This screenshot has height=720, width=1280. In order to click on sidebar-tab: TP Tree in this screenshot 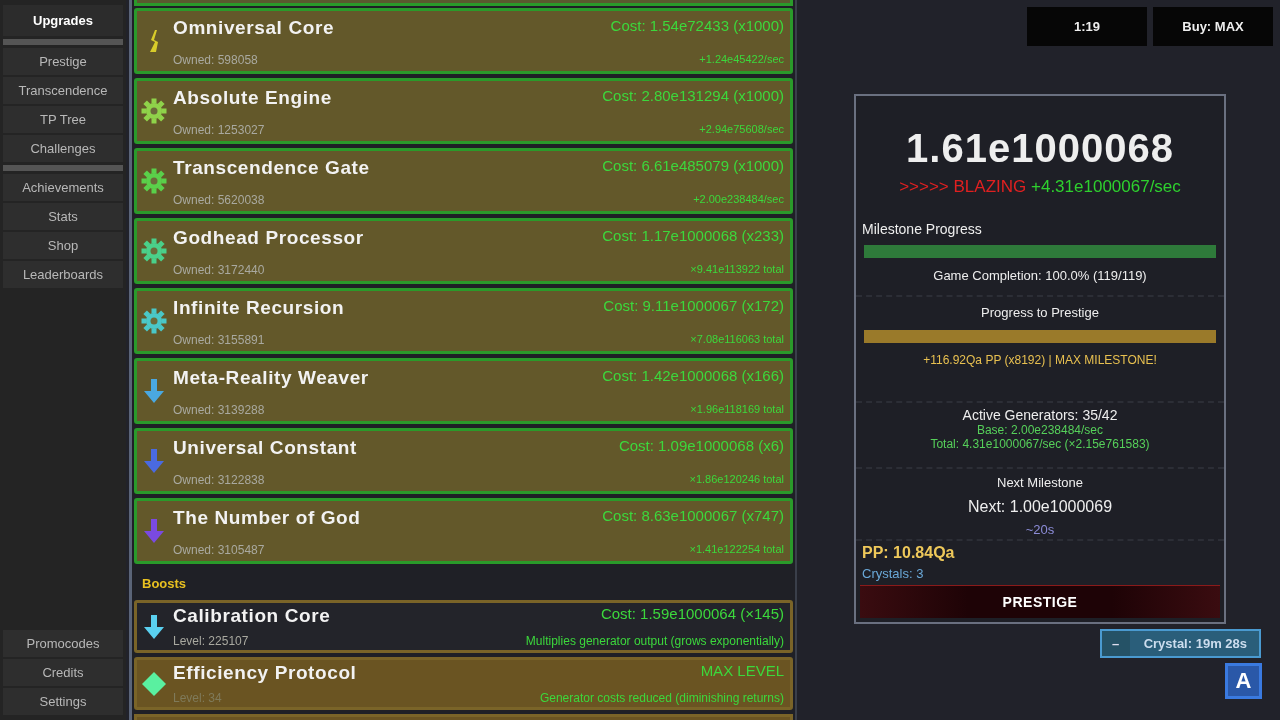, I will do `click(63, 119)`.